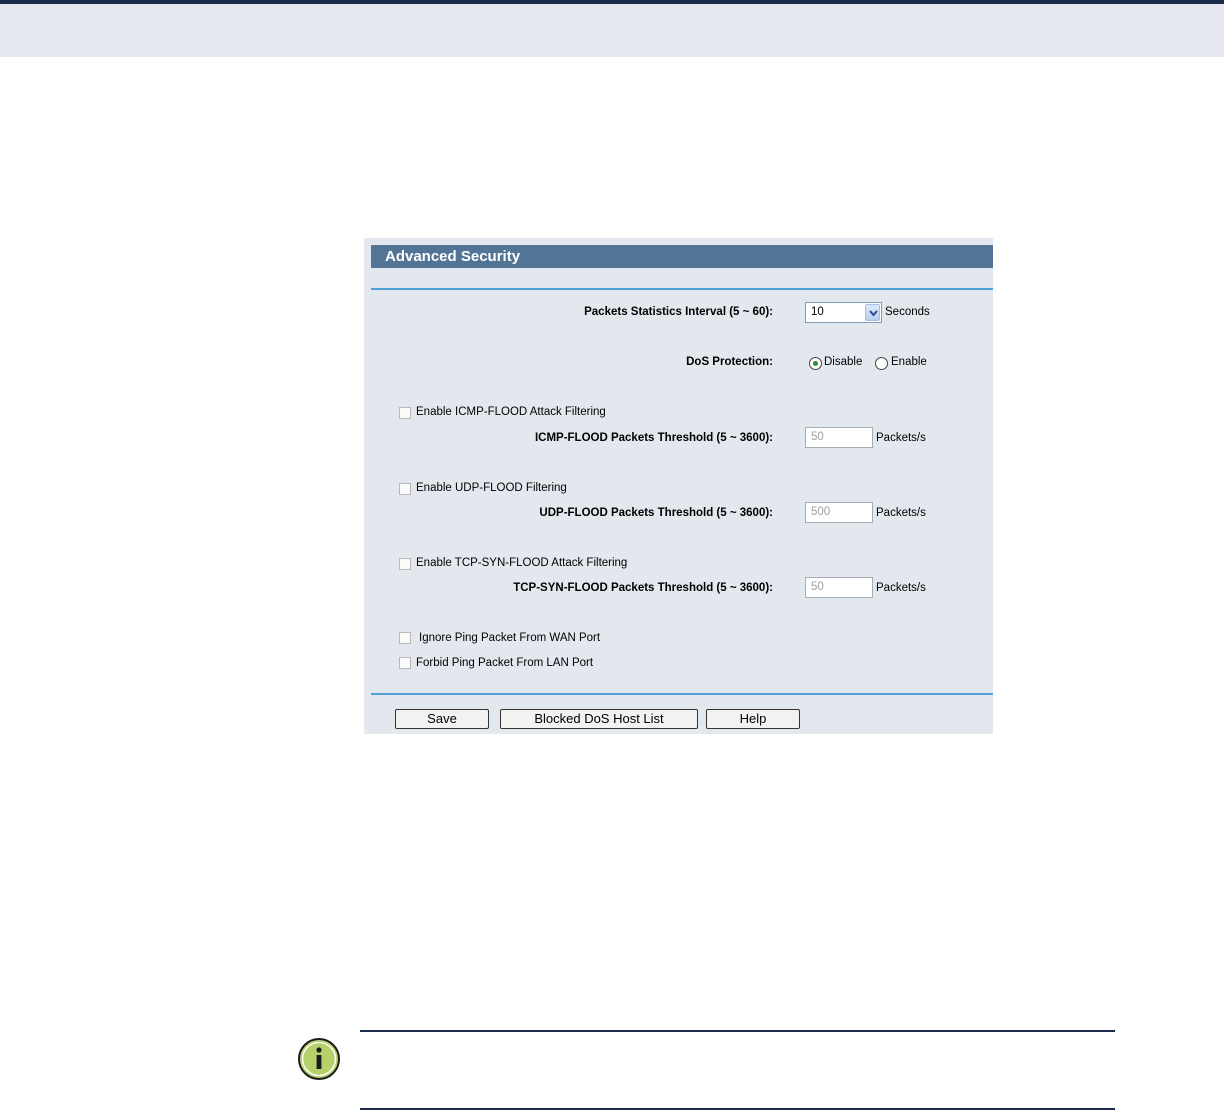 Image resolution: width=1224 pixels, height=1116 pixels. I want to click on udp-threshold-label: UDP-FLOOD Packets Threshold (5 ~ 3600):, so click(656, 513).